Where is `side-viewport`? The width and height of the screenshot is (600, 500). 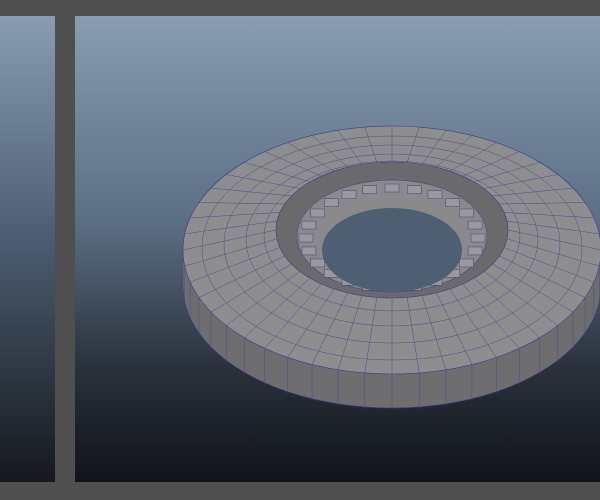 side-viewport is located at coordinates (27, 249).